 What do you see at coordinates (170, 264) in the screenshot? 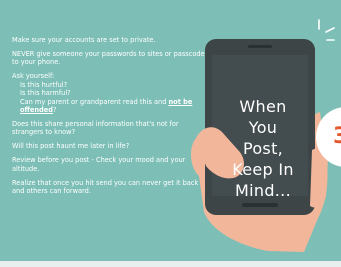
I see `bottom-band` at bounding box center [170, 264].